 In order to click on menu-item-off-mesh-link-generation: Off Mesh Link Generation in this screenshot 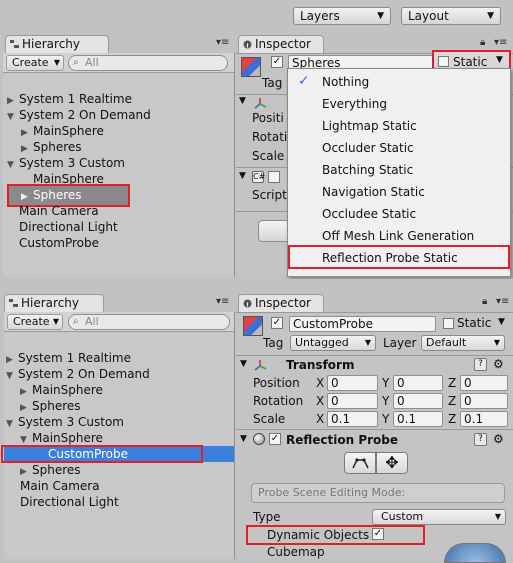, I will do `click(398, 236)`.